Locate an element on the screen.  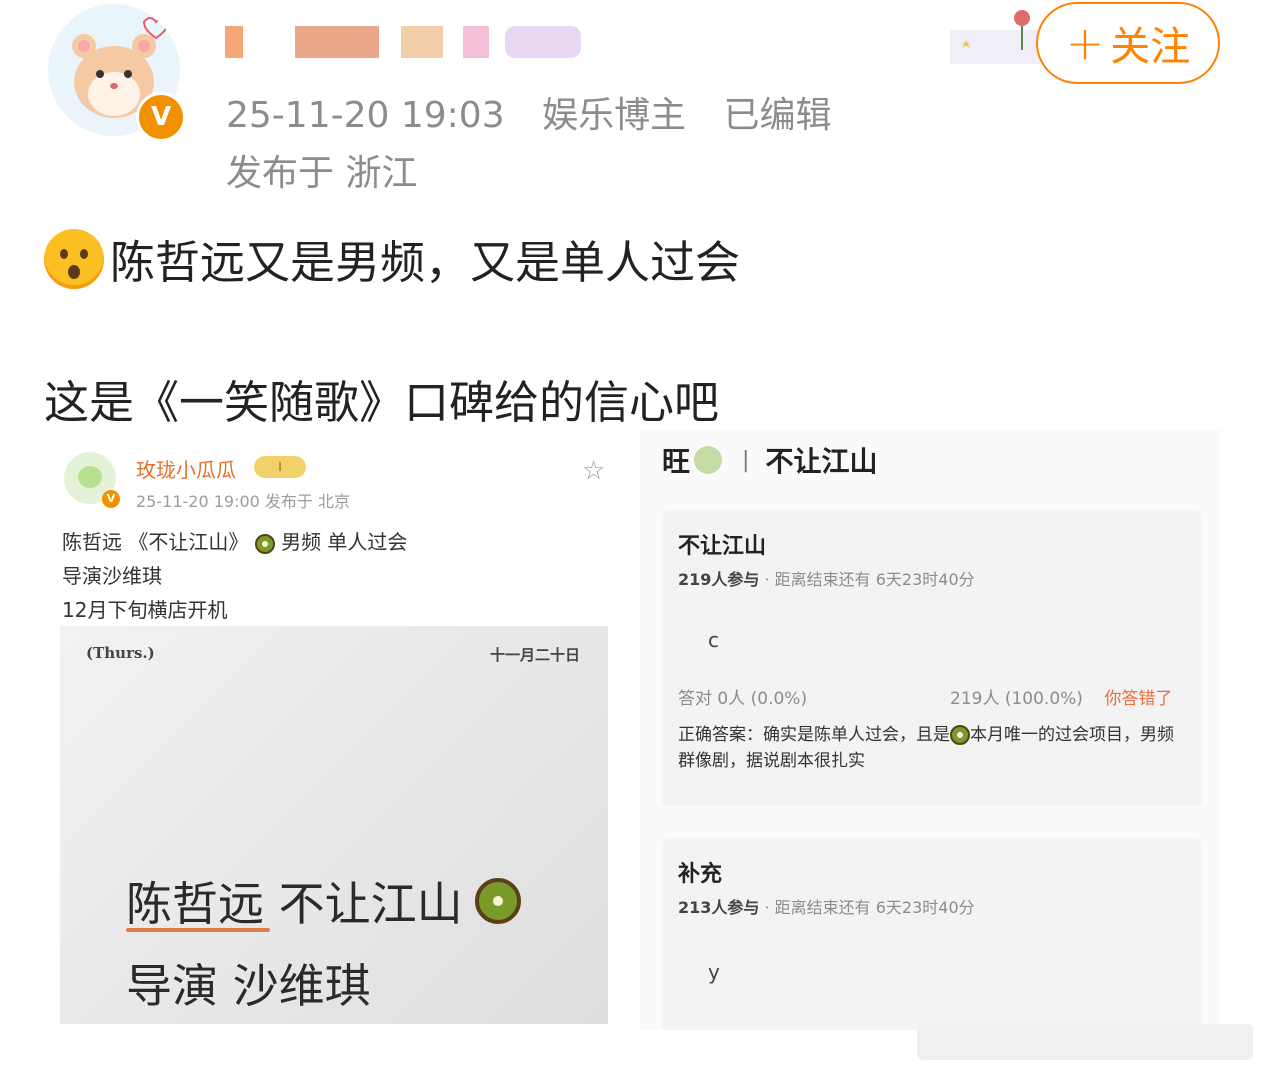
wrong-count: 219人 (100.0%) is located at coordinates (1016, 699).